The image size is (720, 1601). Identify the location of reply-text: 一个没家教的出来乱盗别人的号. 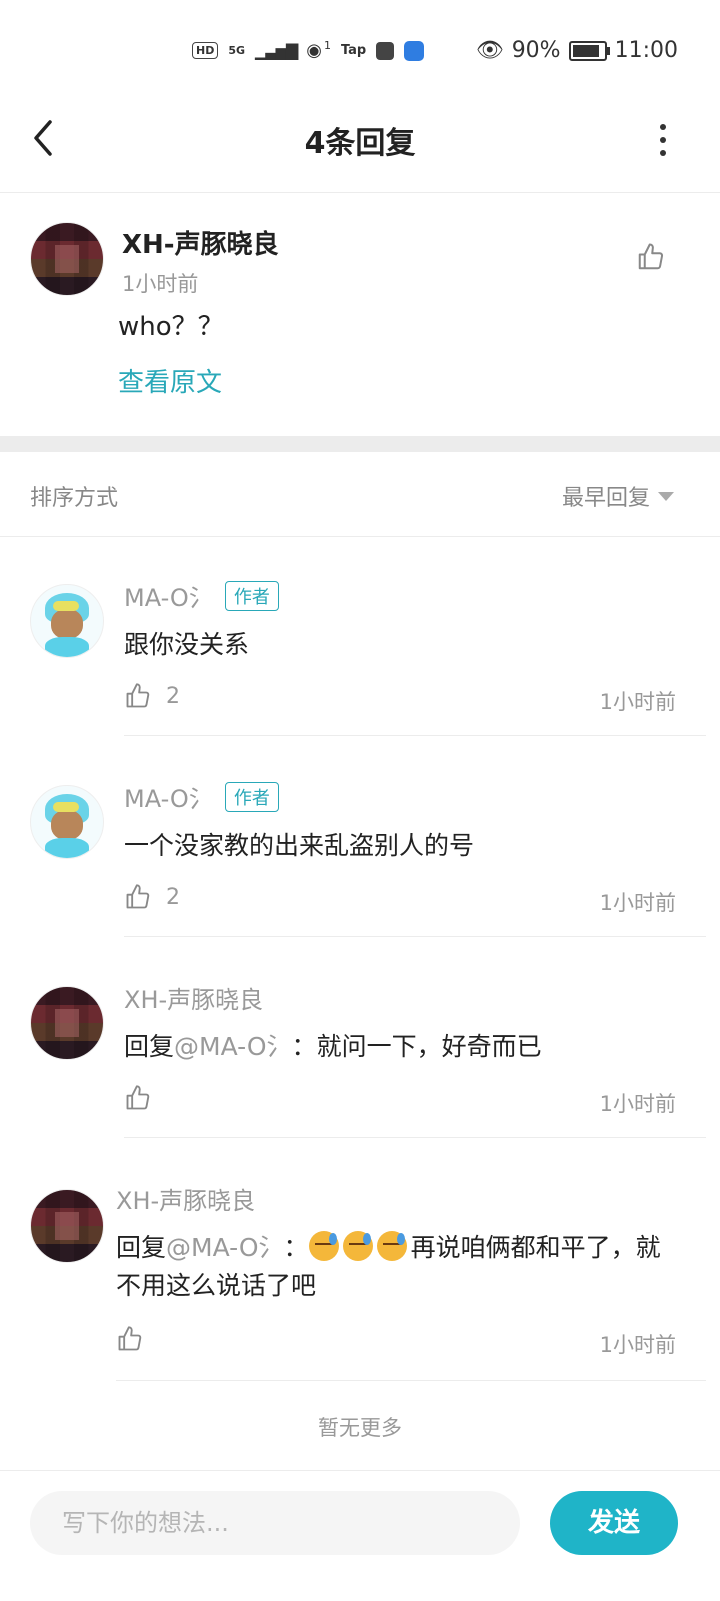
(299, 845).